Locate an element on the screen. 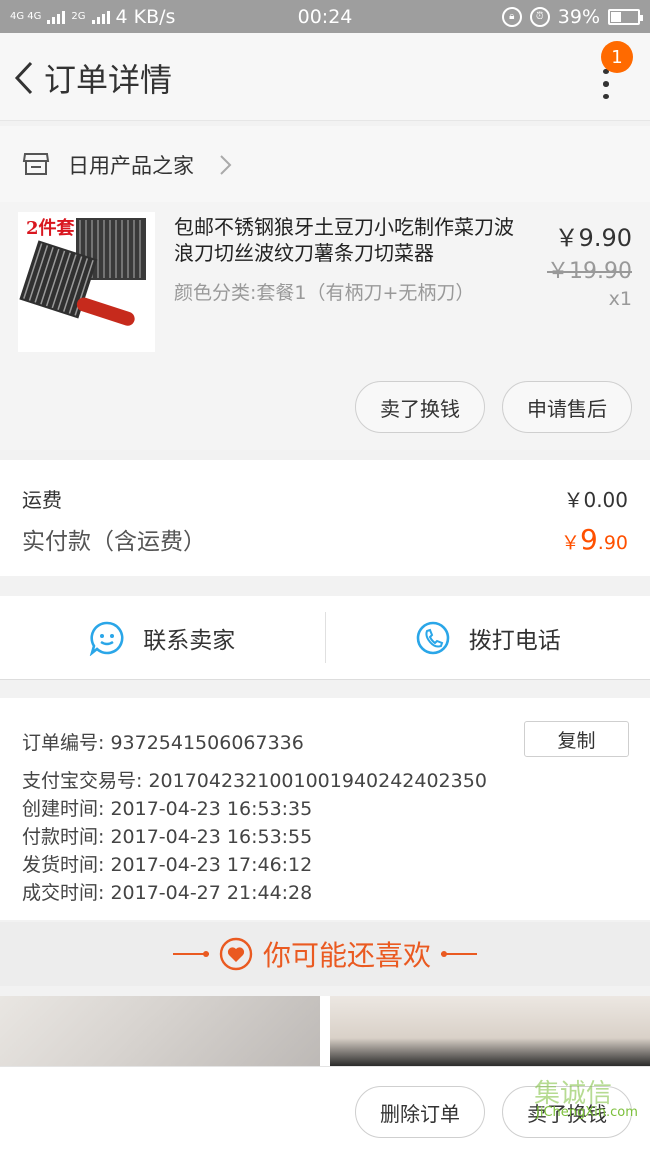  paid-label: 实付款（含运费） is located at coordinates (114, 542).